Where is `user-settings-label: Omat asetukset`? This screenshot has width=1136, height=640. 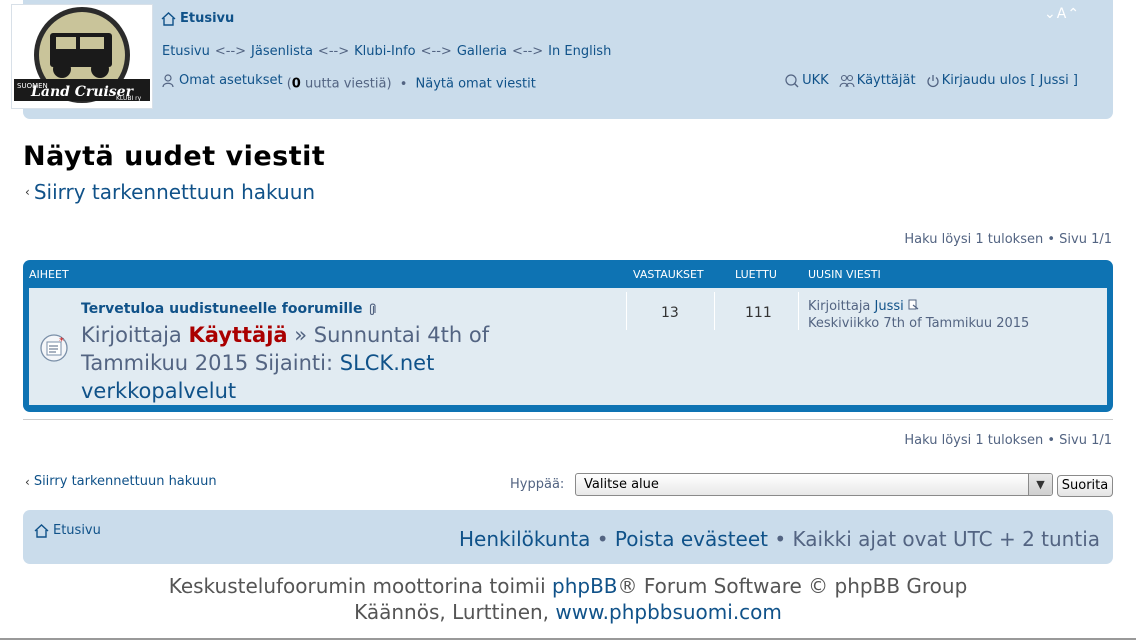 user-settings-label: Omat asetukset is located at coordinates (231, 80).